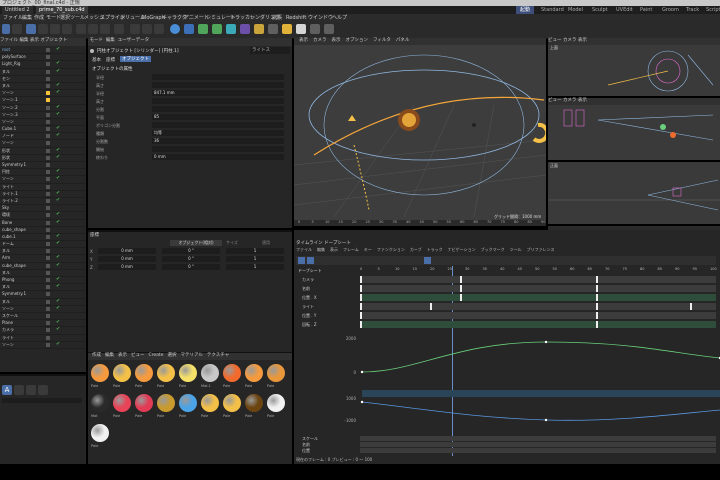 The height and width of the screenshot is (480, 720). Describe the element at coordinates (43, 64) in the screenshot. I see `object-row: Light_Rig ✔` at that location.